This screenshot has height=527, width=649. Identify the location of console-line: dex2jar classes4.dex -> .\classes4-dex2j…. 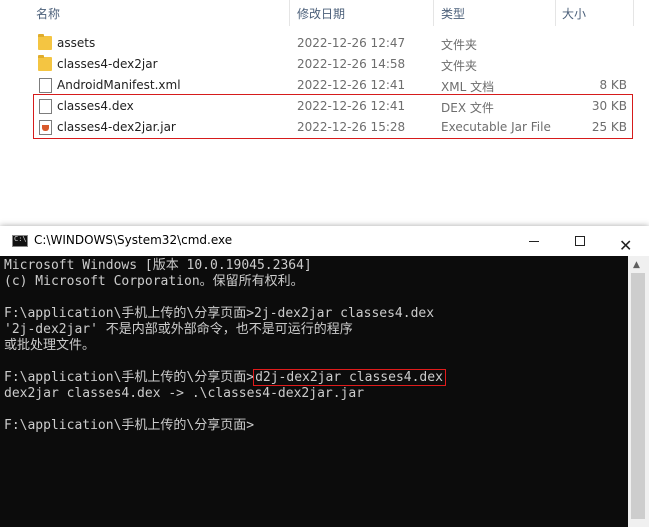
(184, 393).